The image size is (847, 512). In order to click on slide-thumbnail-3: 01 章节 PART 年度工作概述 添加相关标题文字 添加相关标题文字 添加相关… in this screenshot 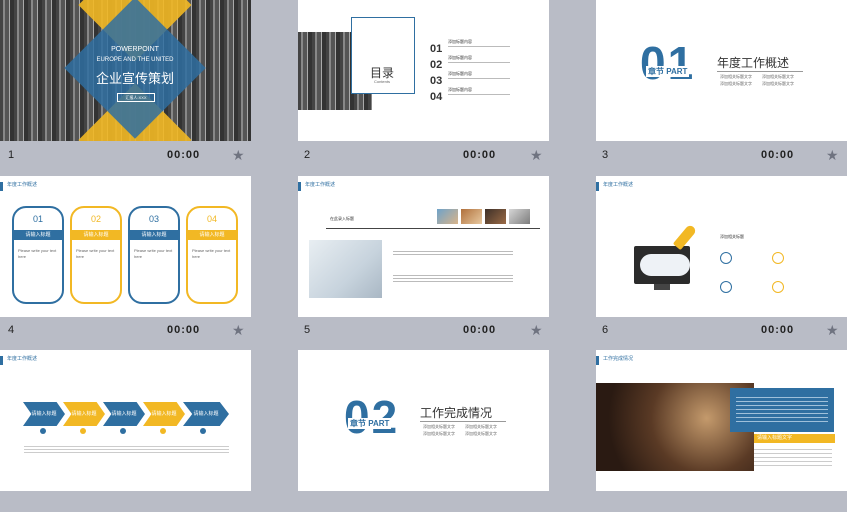, I will do `click(721, 70)`.